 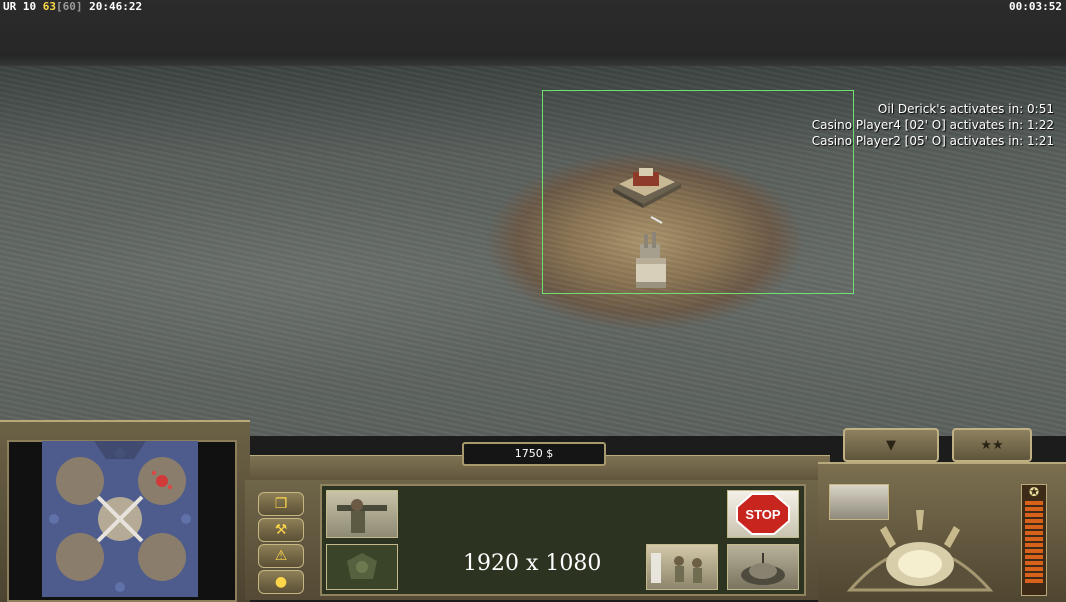 I want to click on fps-cap: [60], so click(x=69, y=6).